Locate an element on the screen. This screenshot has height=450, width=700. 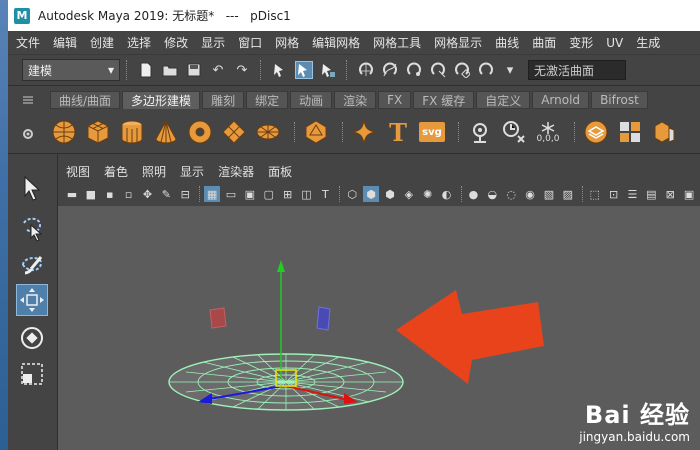
panel-menu-shading: 着色 is located at coordinates (116, 171).